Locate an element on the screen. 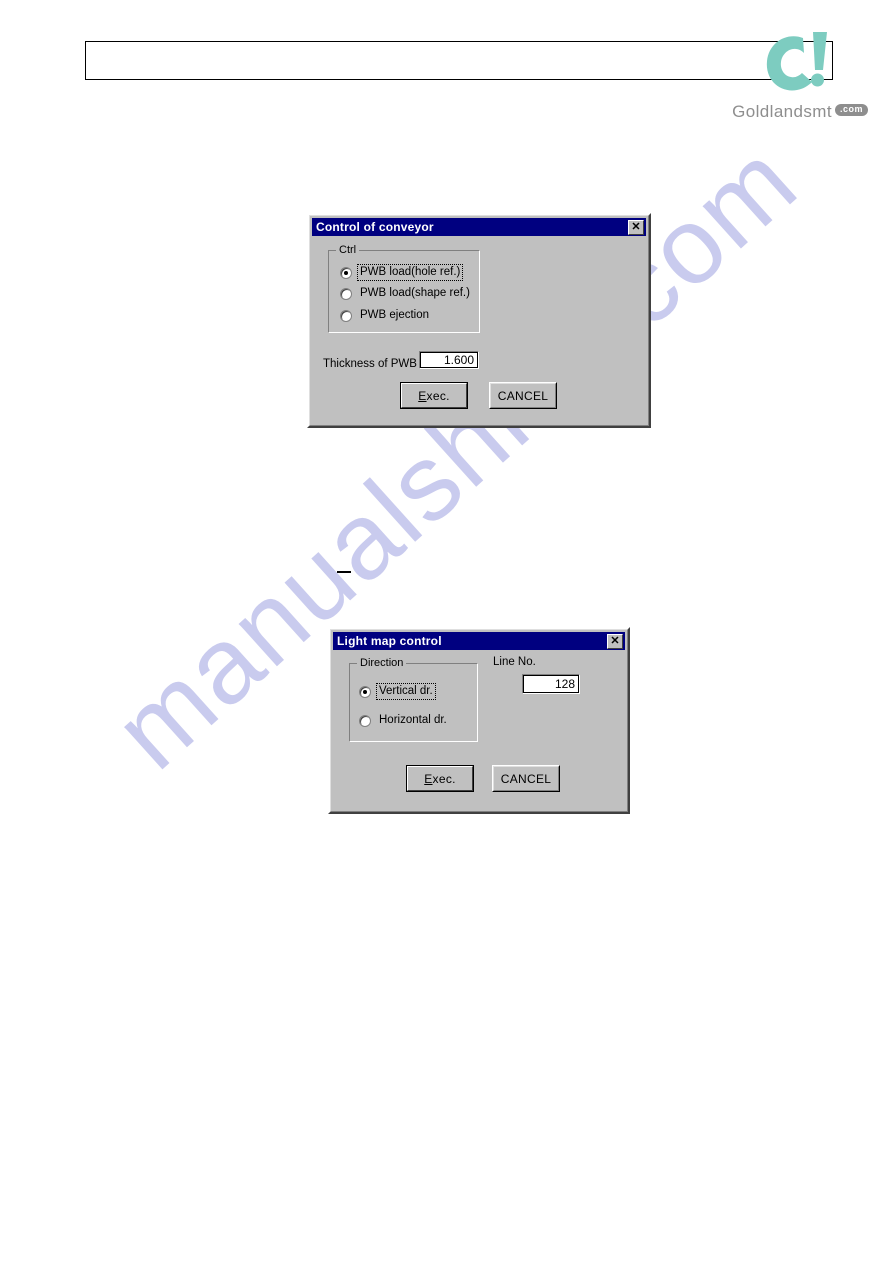 The width and height of the screenshot is (893, 1263). body-dash-mark is located at coordinates (344, 572).